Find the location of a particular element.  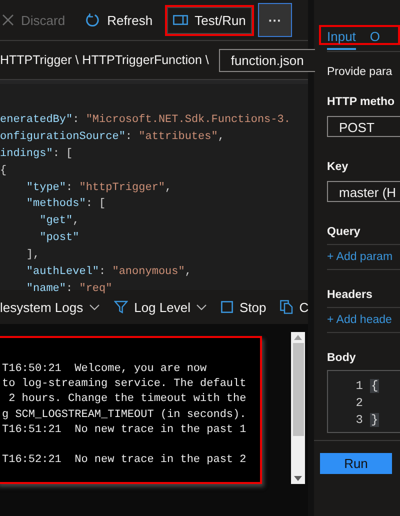

code-line: "authLevel": "anonymous", is located at coordinates (108, 272).